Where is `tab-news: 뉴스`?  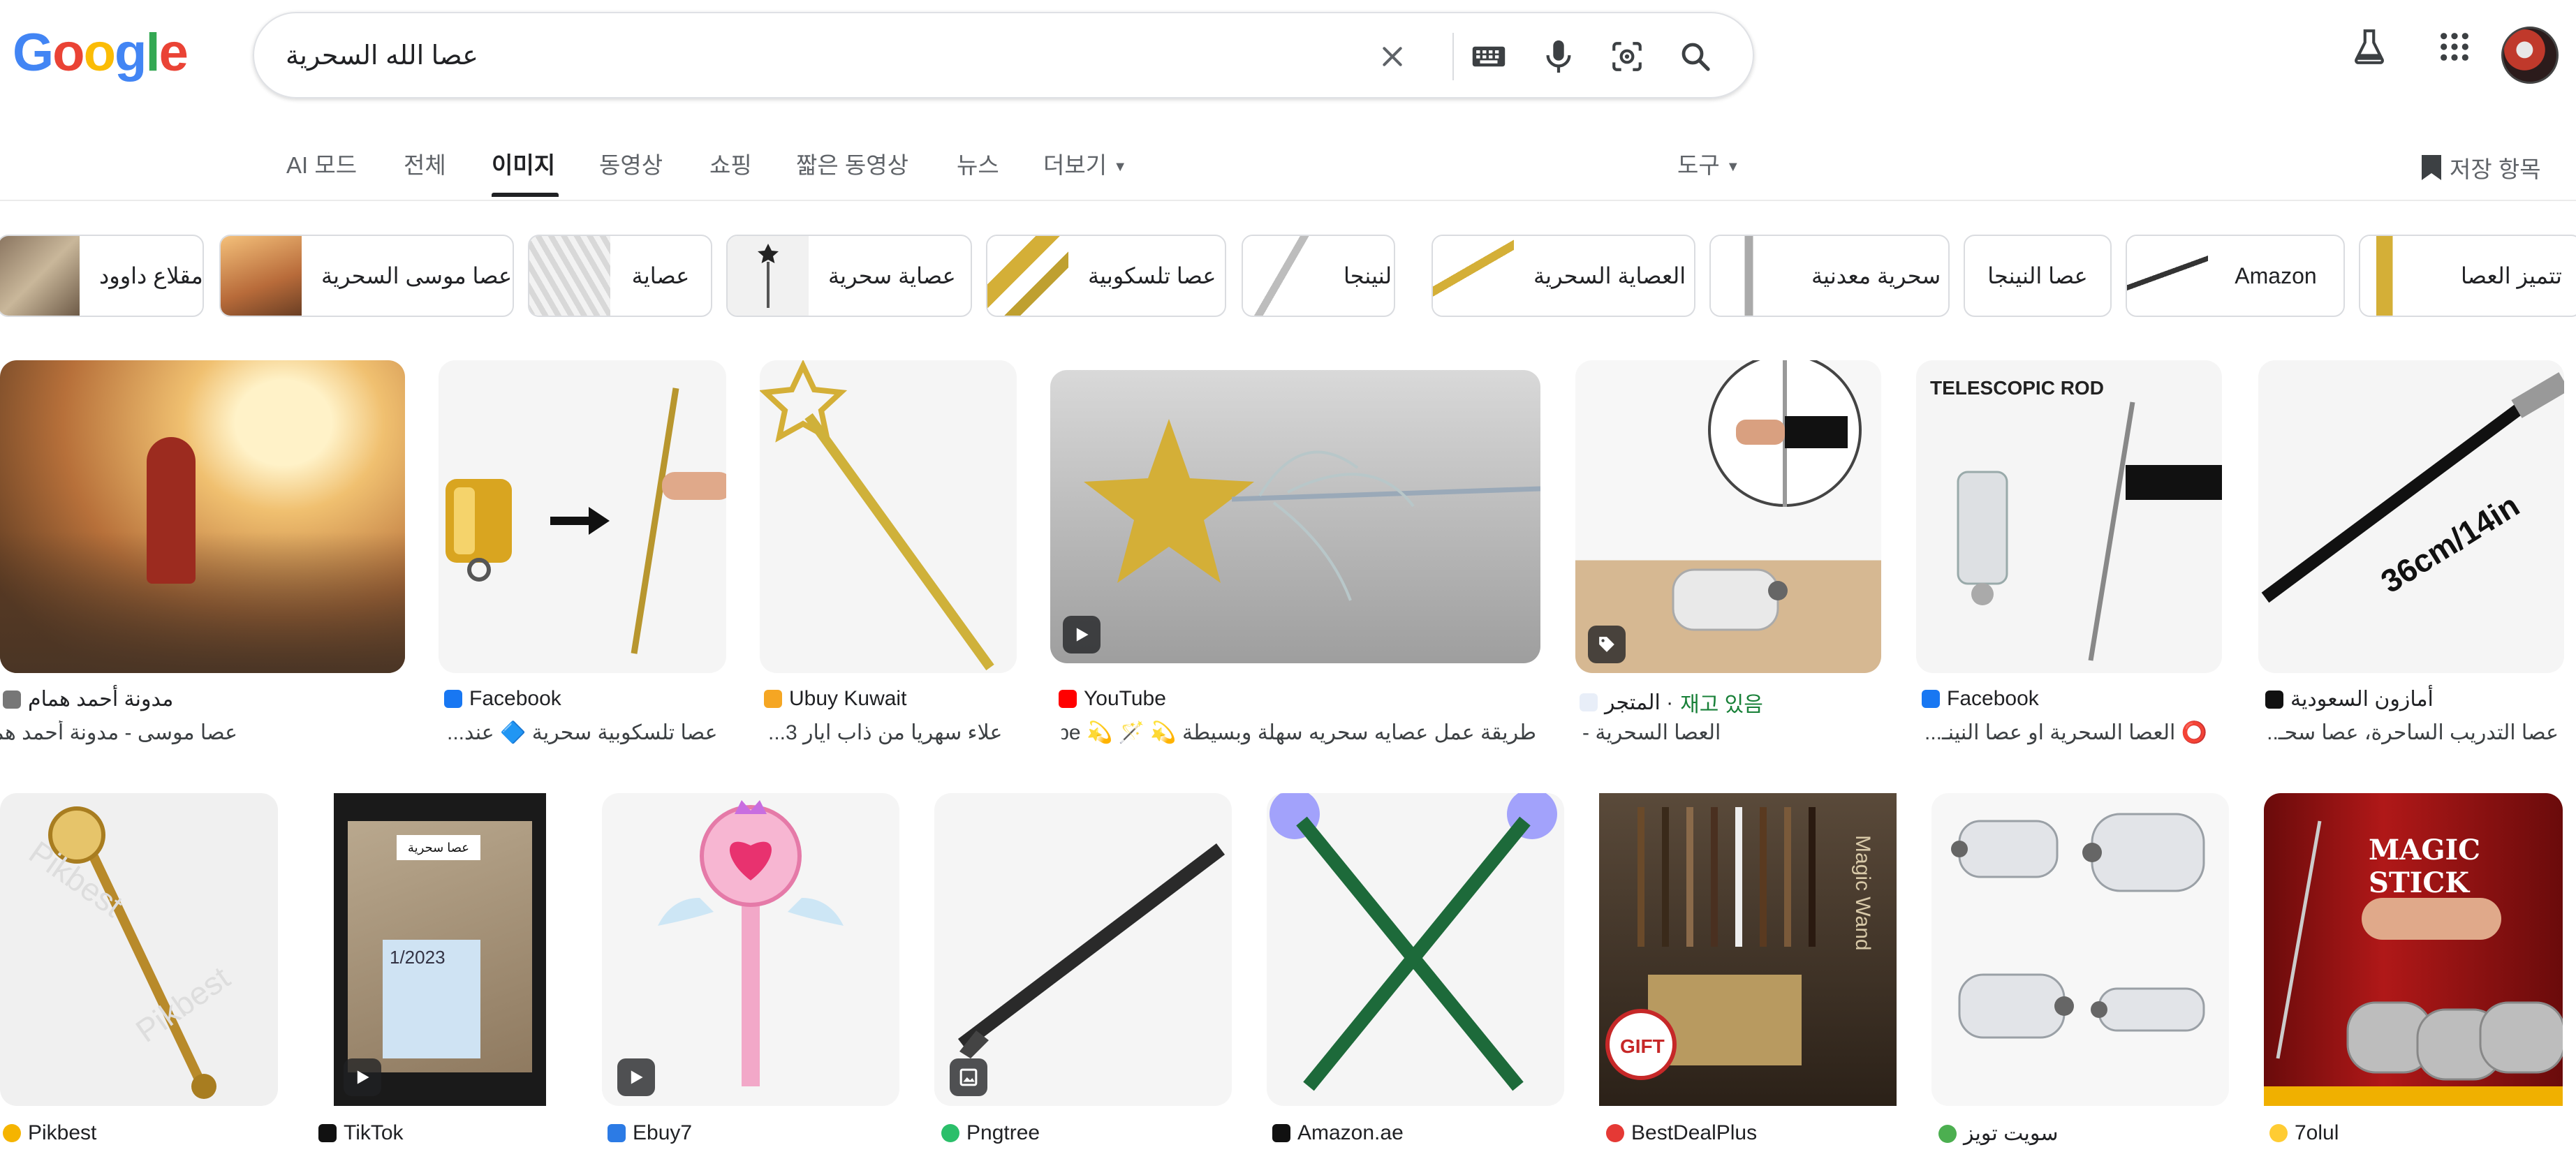 tab-news: 뉴스 is located at coordinates (978, 163).